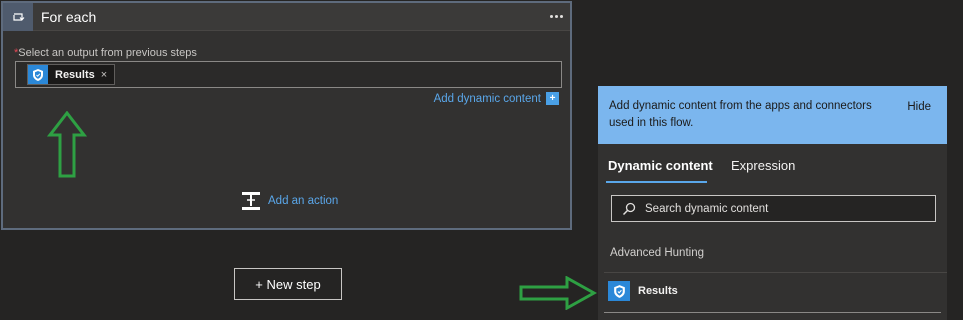 The image size is (963, 320). Describe the element at coordinates (660, 165) in the screenshot. I see `tab-dynamic-content: Dynamic content` at that location.